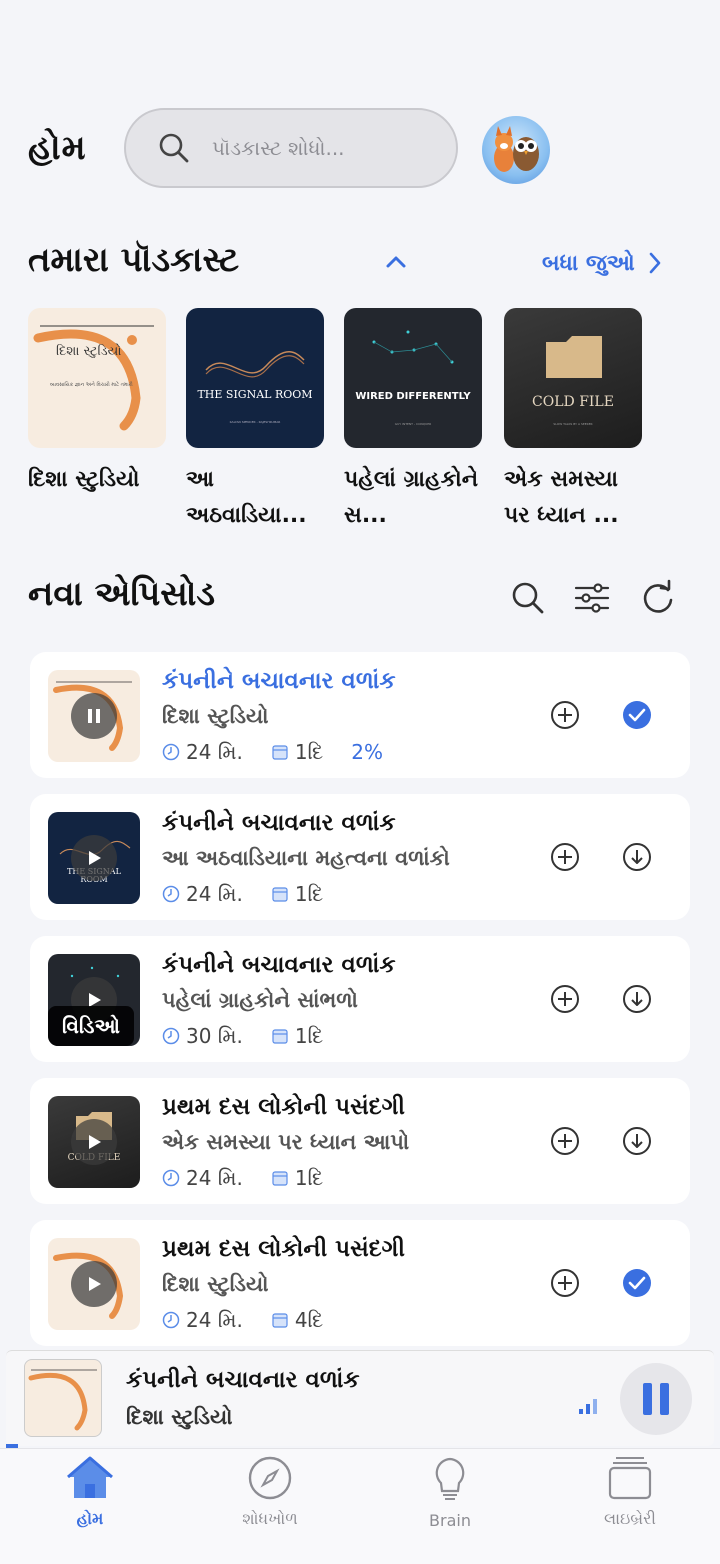  Describe the element at coordinates (256, 1178) in the screenshot. I see `episode-meta: 24 મિ. 1દિ` at that location.